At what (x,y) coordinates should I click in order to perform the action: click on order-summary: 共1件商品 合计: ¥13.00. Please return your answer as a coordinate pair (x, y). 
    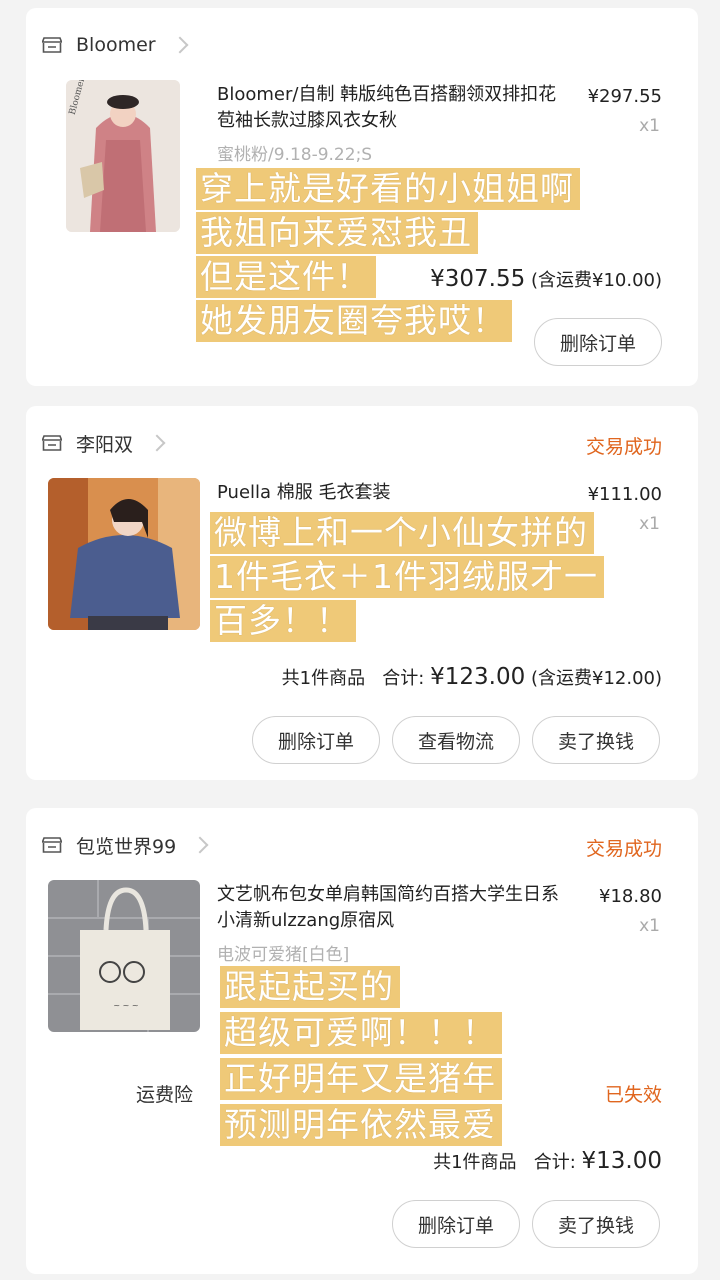
    Looking at the image, I should click on (547, 1161).